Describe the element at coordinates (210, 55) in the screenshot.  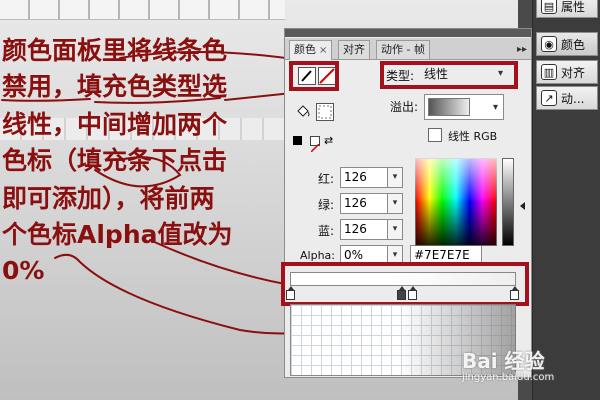
I see `stroke-arrow-to-stroke-swatch` at that location.